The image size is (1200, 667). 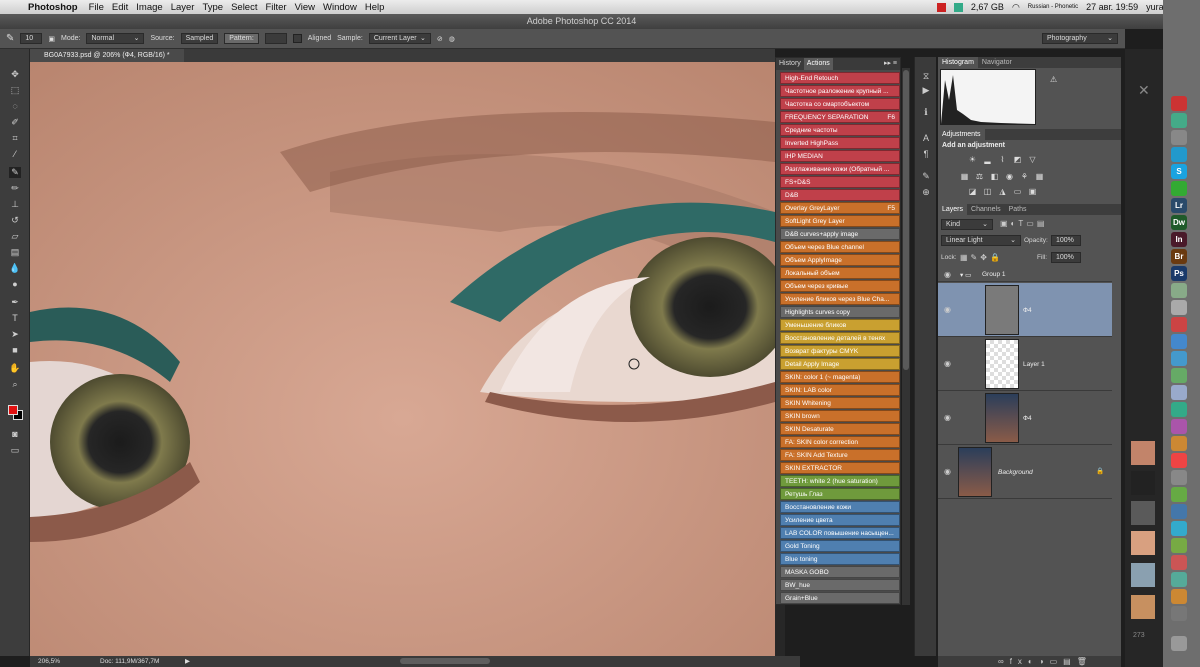 What do you see at coordinates (1053, 79) in the screenshot?
I see `warning-icon: ⚠` at bounding box center [1053, 79].